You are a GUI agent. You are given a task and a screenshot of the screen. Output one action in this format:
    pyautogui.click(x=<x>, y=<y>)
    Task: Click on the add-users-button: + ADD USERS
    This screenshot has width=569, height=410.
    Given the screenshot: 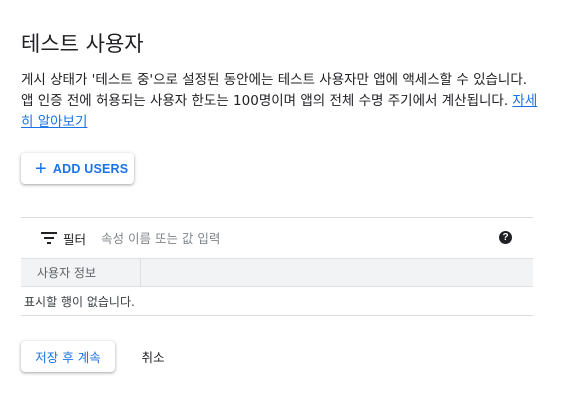 What is the action you would take?
    pyautogui.click(x=77, y=168)
    